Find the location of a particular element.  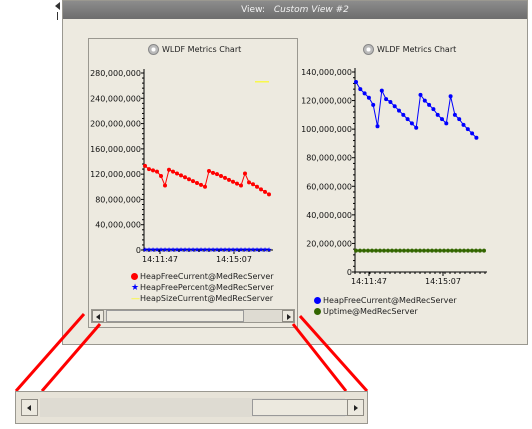

arrow-left-icon is located at coordinates (29, 408).